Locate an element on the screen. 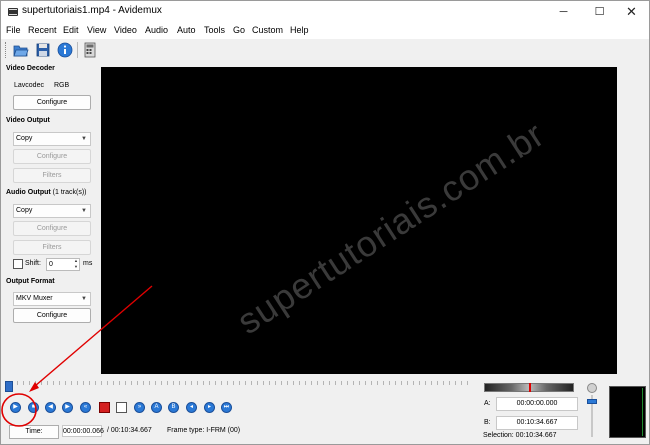 The height and width of the screenshot is (445, 650). play-icon: ▶ is located at coordinates (15, 407).